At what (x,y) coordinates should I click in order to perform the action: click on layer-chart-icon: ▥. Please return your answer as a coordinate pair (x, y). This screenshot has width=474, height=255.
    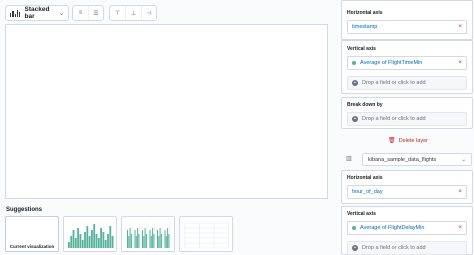
    Looking at the image, I should click on (349, 159).